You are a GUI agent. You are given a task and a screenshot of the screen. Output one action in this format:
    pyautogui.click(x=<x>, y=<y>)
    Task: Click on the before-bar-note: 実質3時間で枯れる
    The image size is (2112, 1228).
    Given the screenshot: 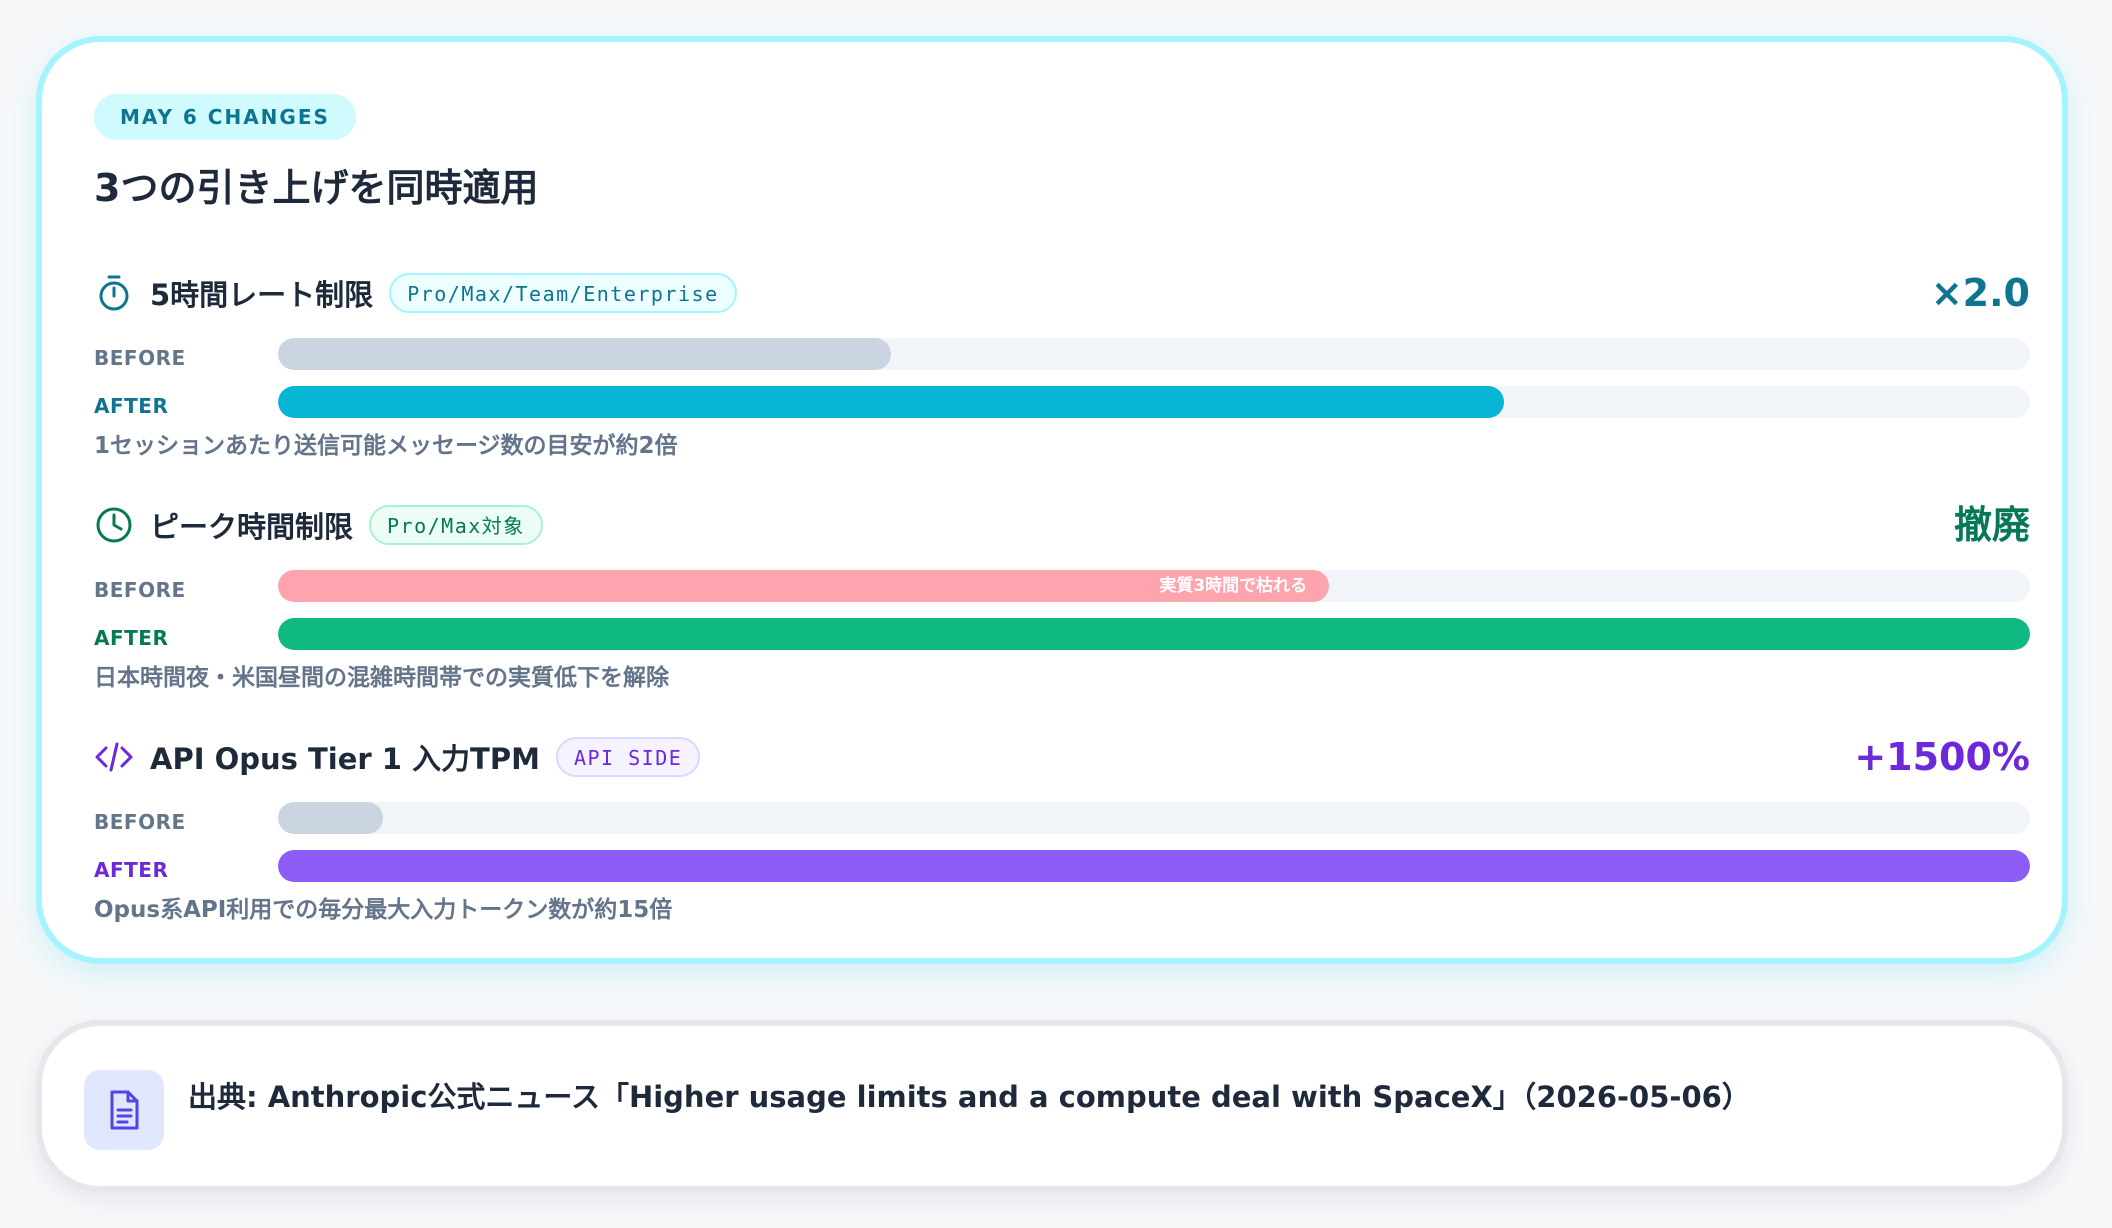 What is the action you would take?
    pyautogui.click(x=1233, y=586)
    